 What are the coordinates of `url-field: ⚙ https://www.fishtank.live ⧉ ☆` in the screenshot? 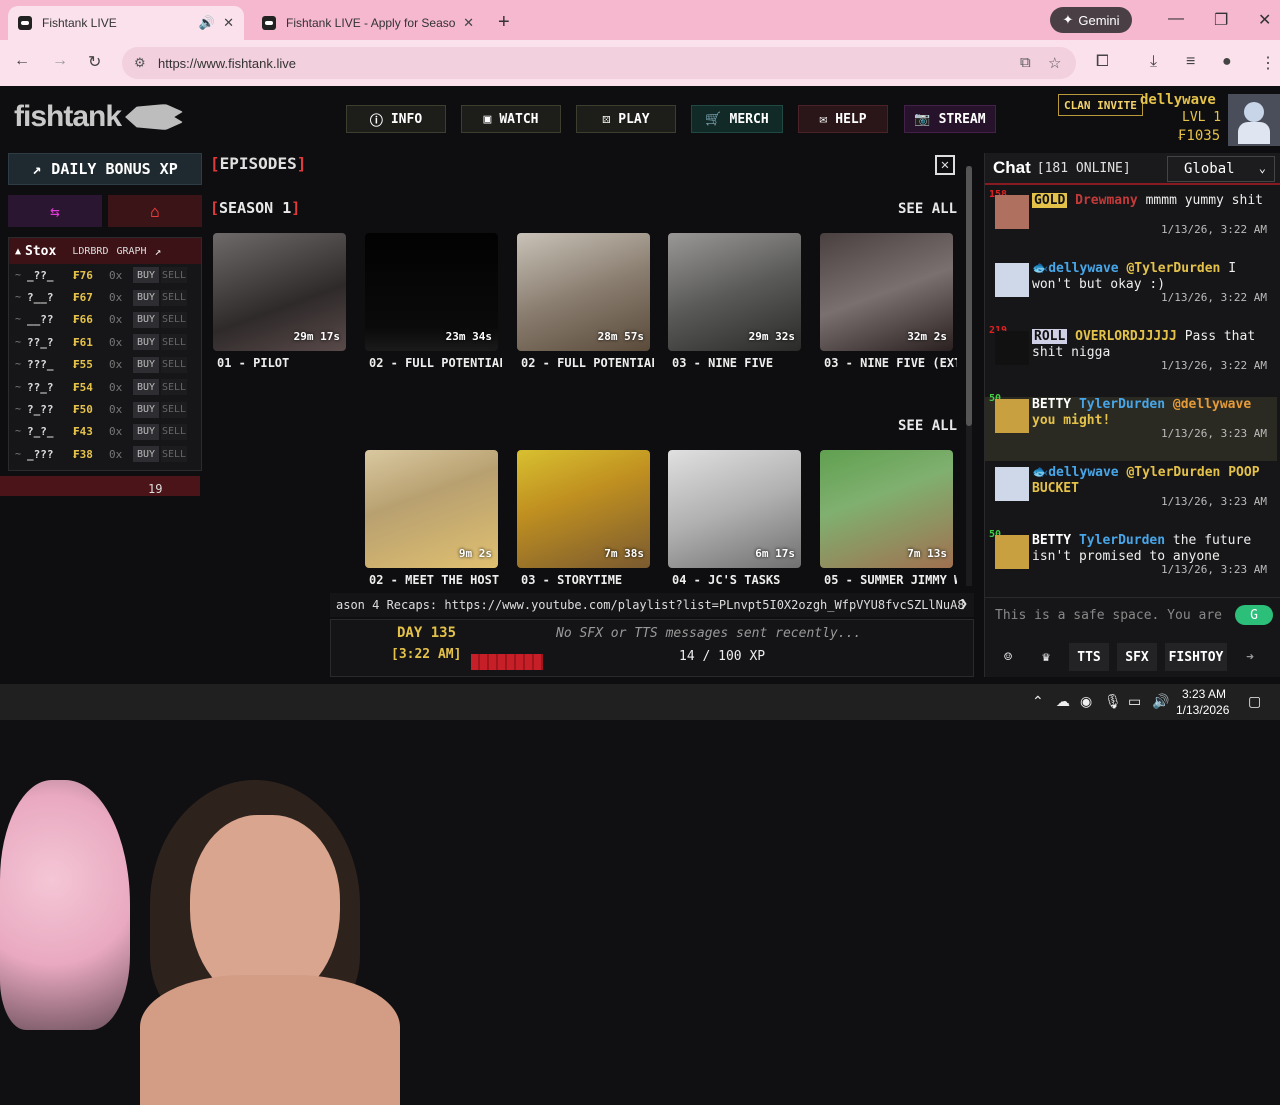 It's located at (599, 63).